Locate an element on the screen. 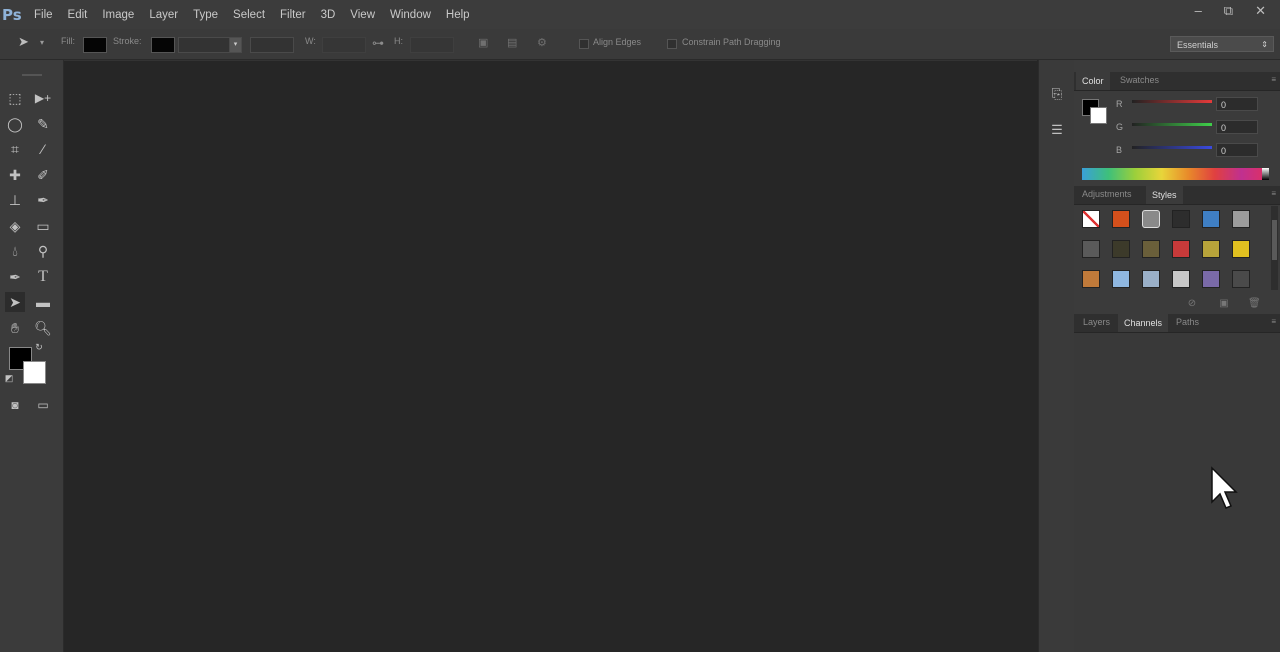 Image resolution: width=1280 pixels, height=652 pixels. tab-styles: Styles is located at coordinates (1164, 195).